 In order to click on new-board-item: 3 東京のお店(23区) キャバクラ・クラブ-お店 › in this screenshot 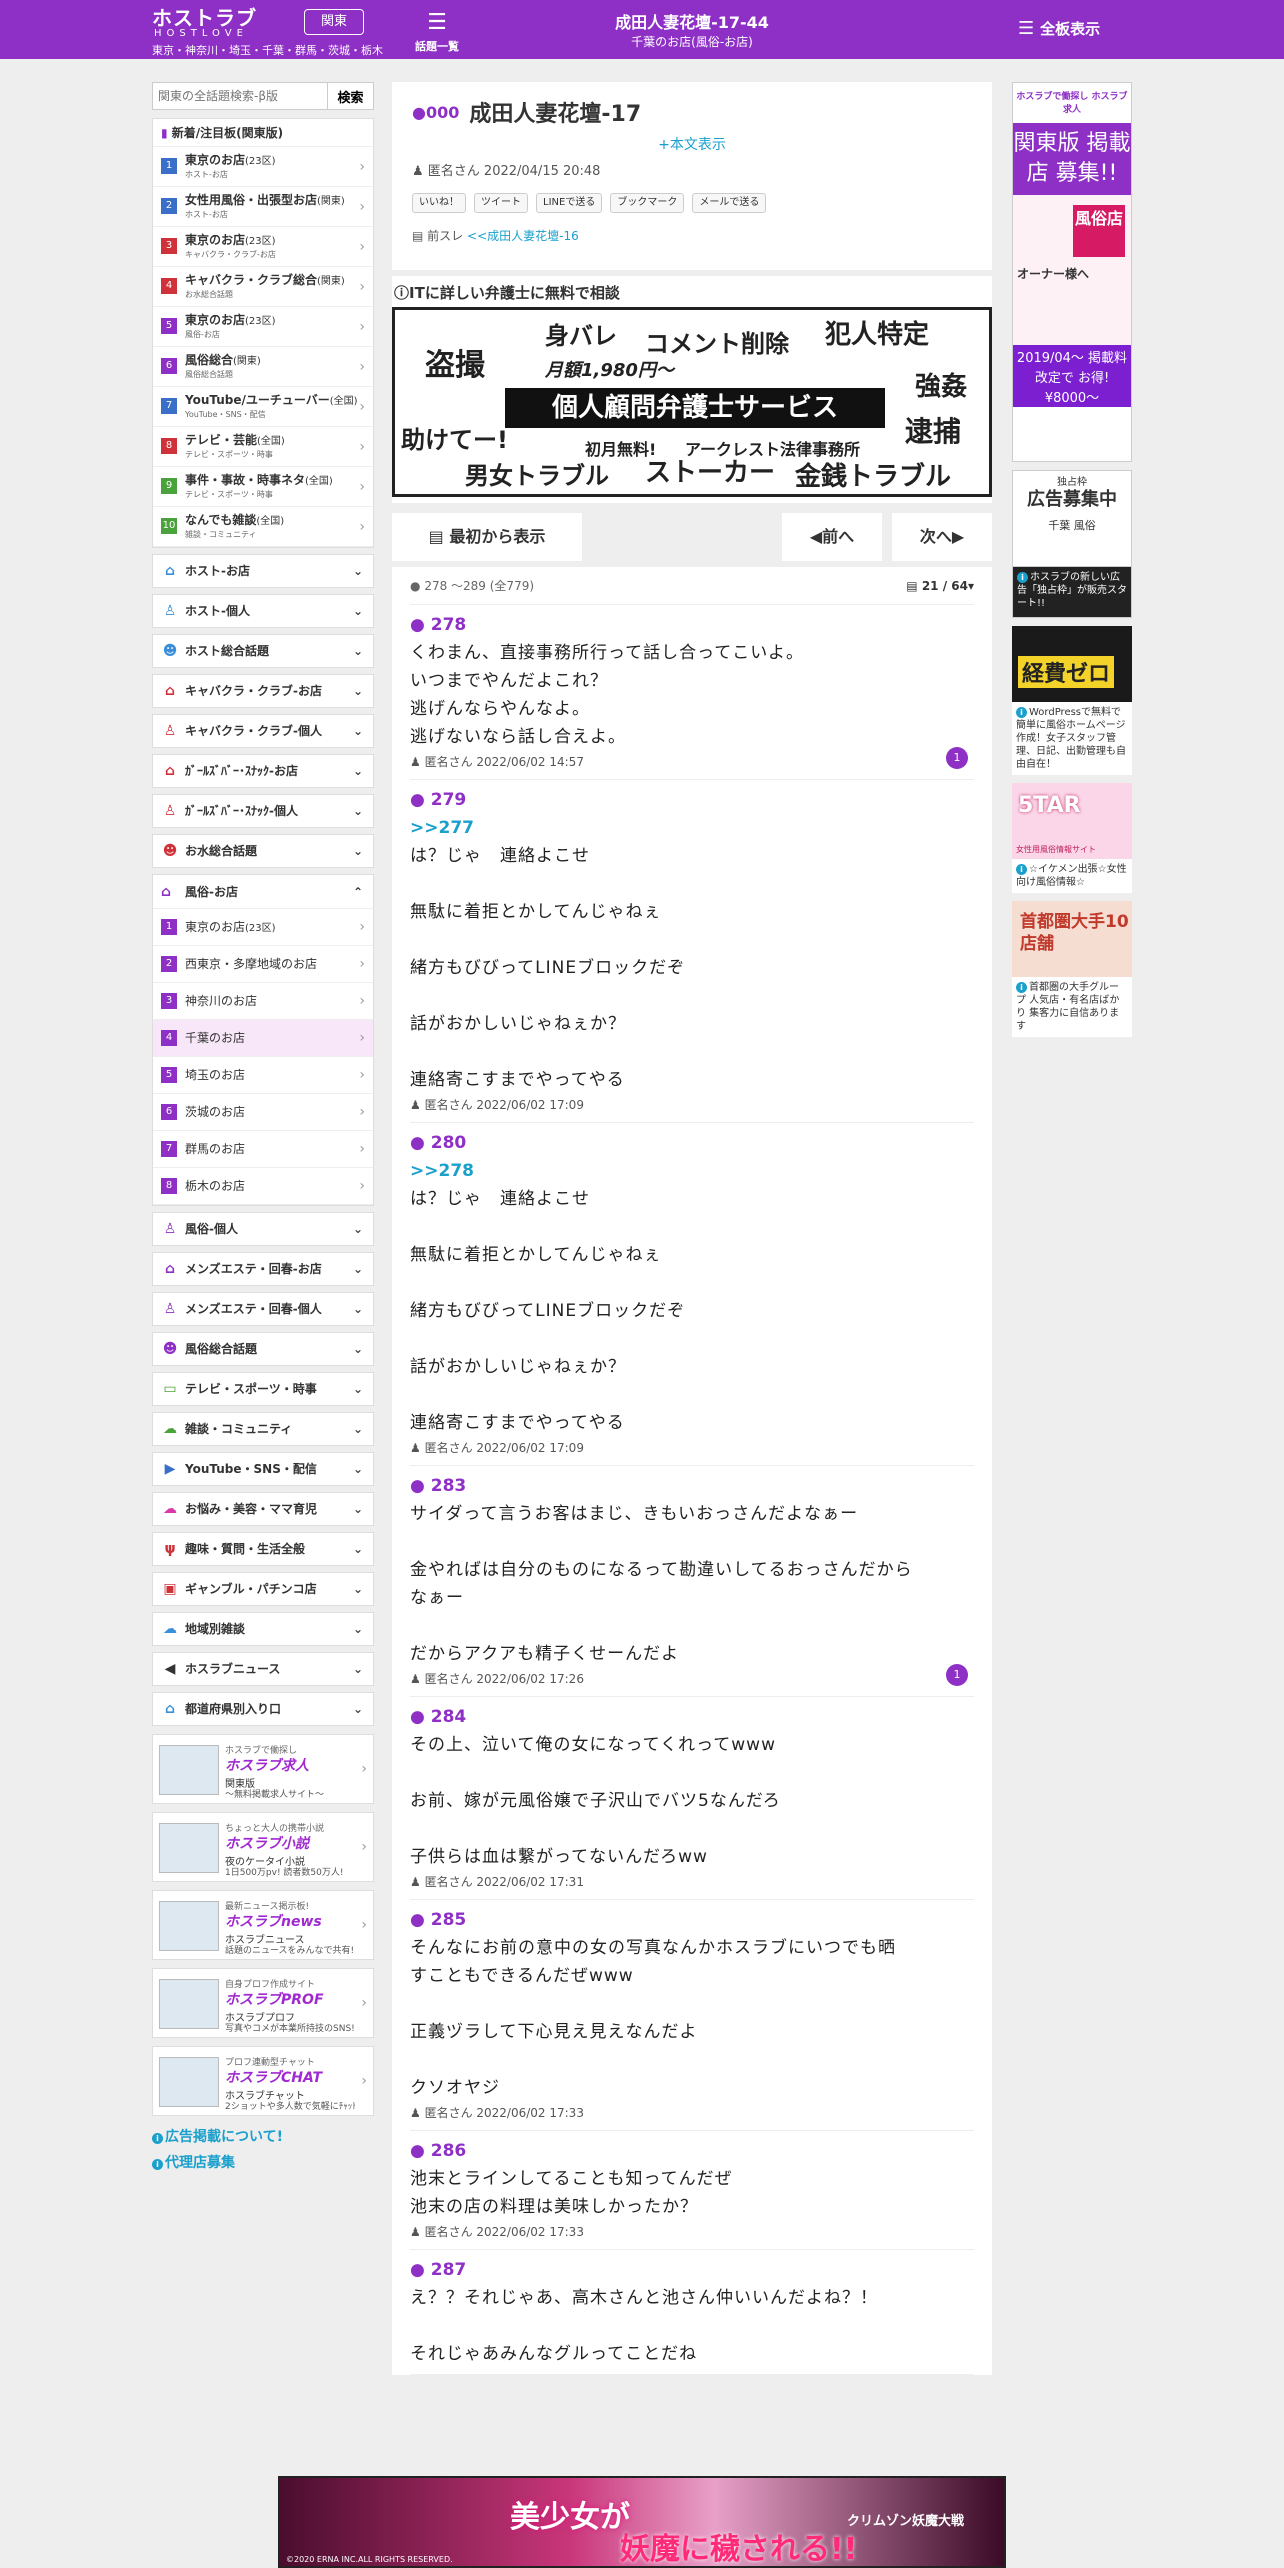, I will do `click(263, 247)`.